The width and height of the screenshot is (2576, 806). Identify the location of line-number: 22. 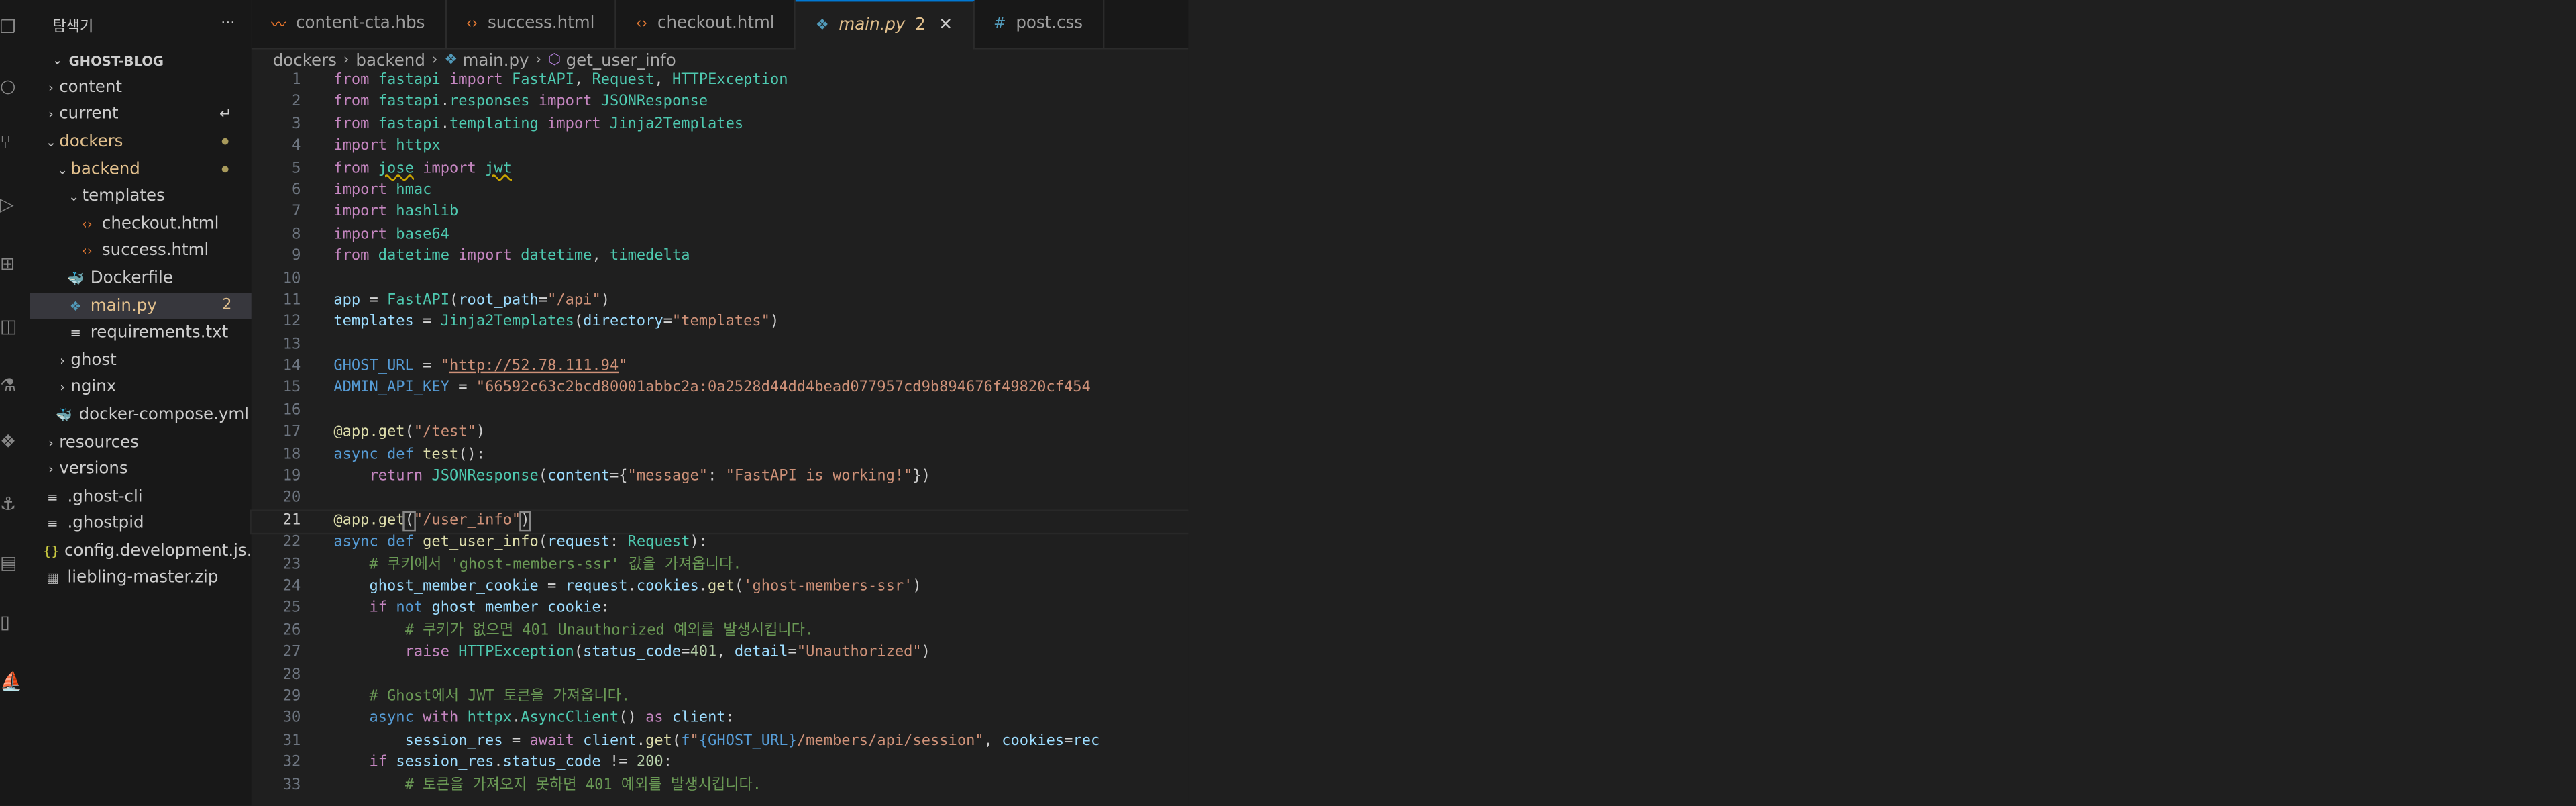
(291, 543).